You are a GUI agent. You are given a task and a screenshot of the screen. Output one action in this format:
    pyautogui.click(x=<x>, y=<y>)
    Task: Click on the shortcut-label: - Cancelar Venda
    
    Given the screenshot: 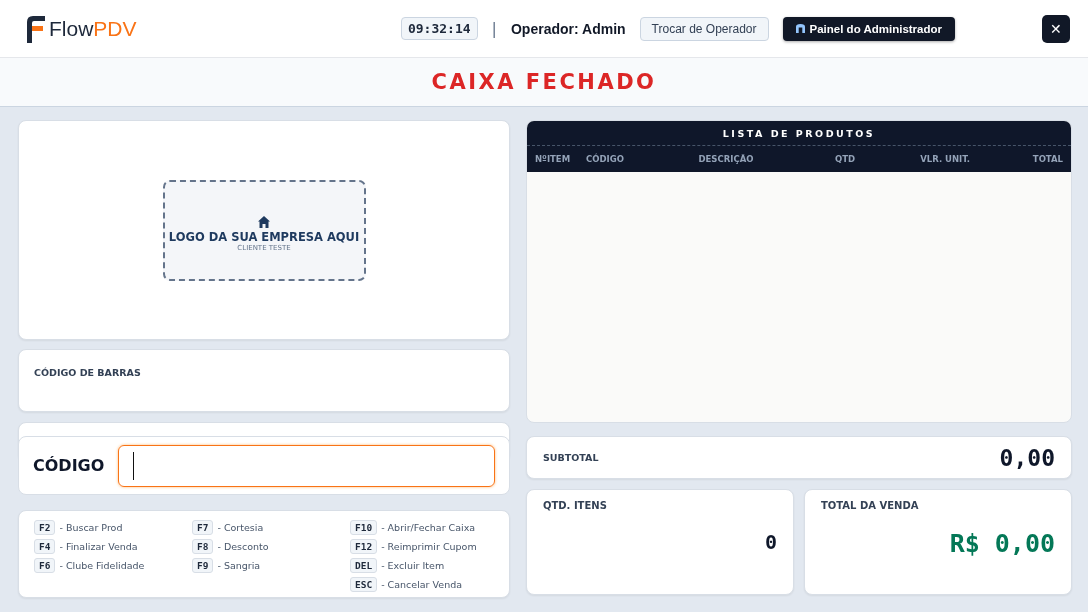 What is the action you would take?
    pyautogui.click(x=422, y=584)
    